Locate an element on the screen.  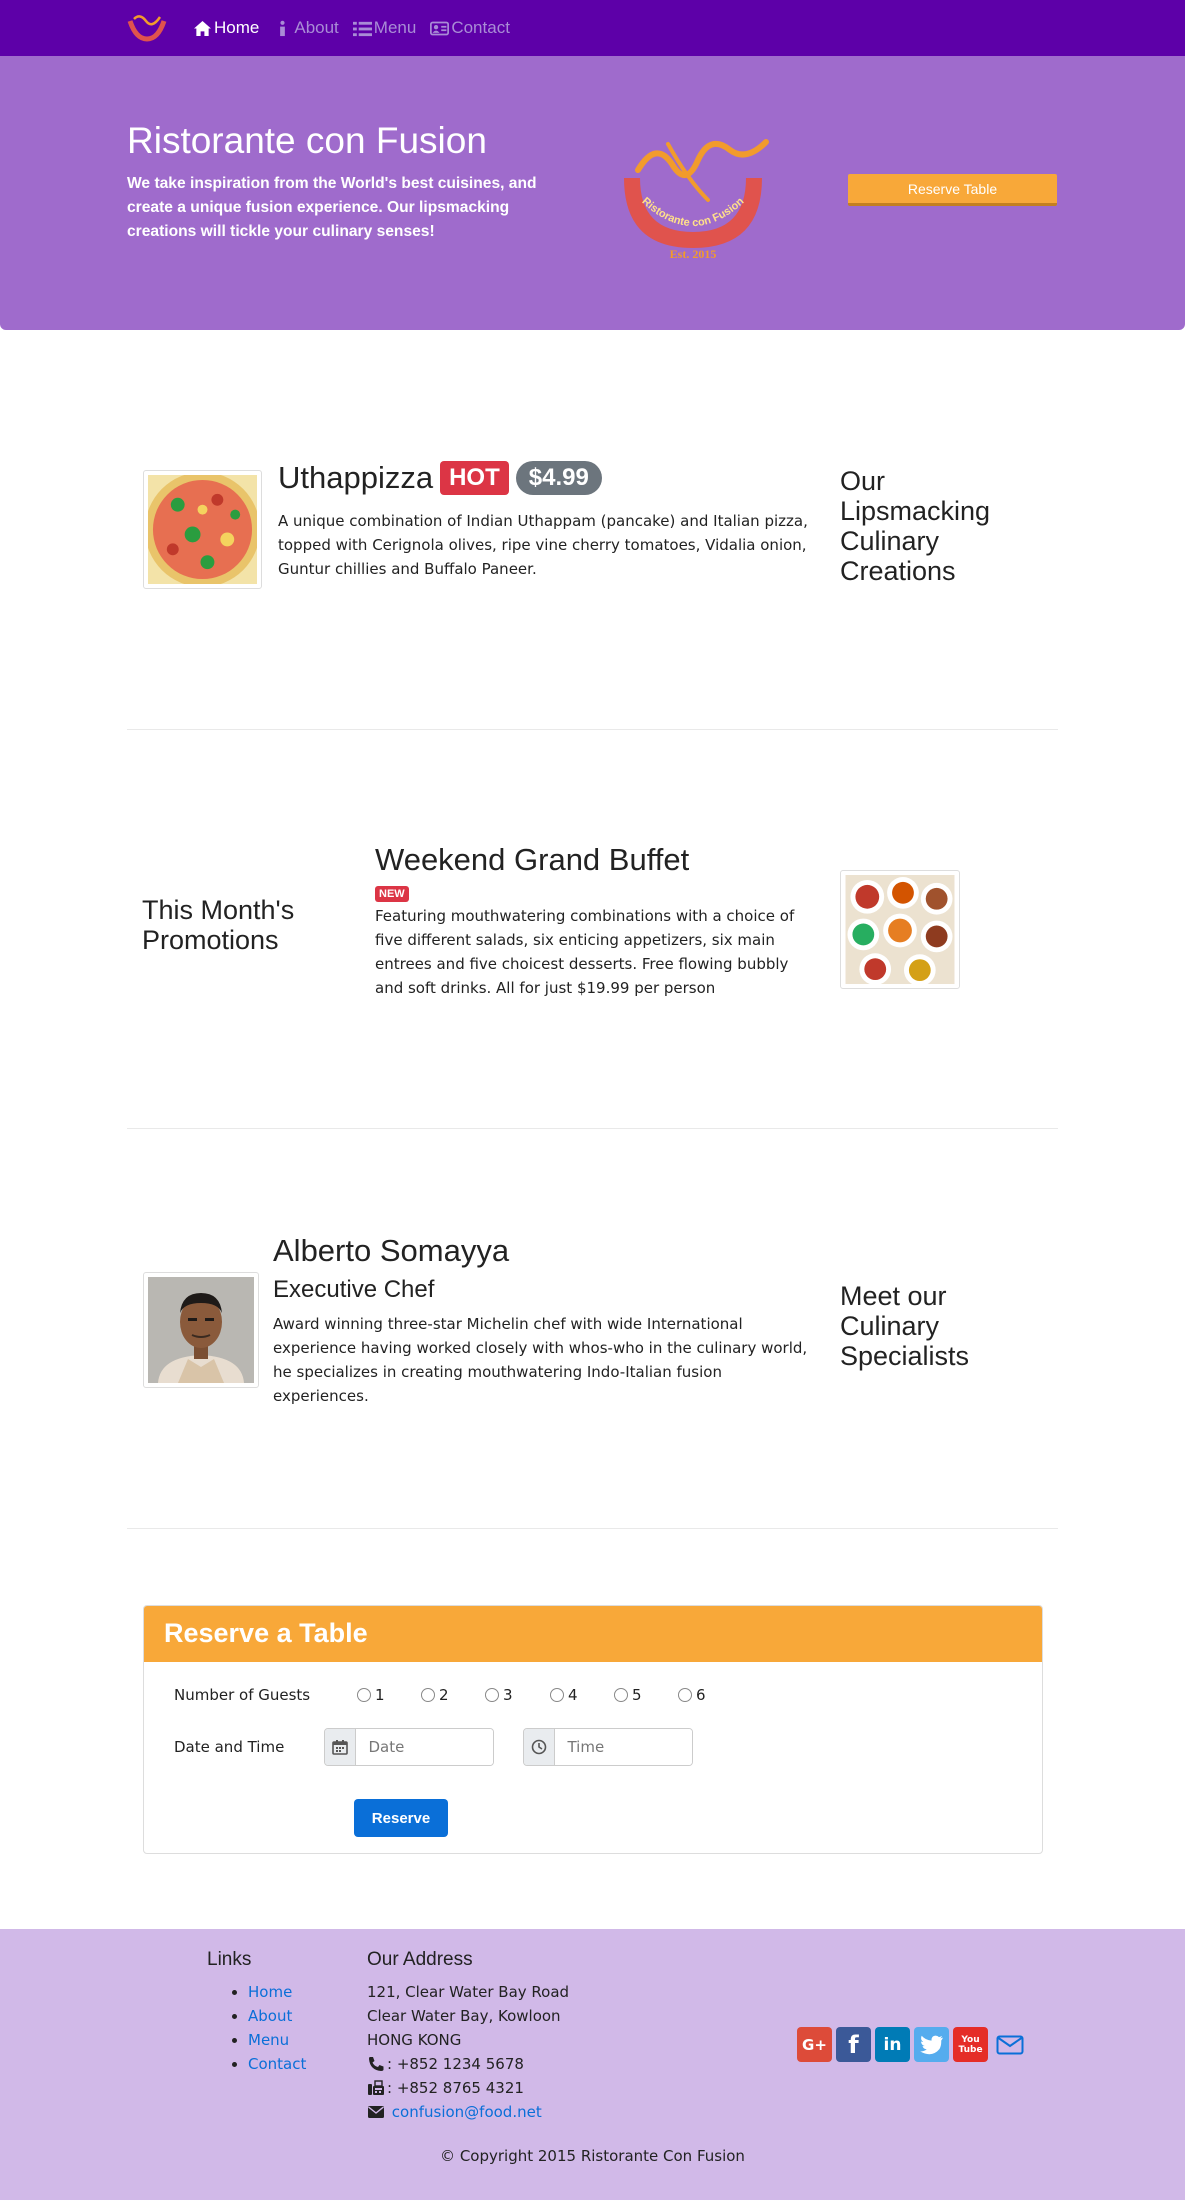
address-line-1: 121, Clear Water Bay Road is located at coordinates (468, 1992).